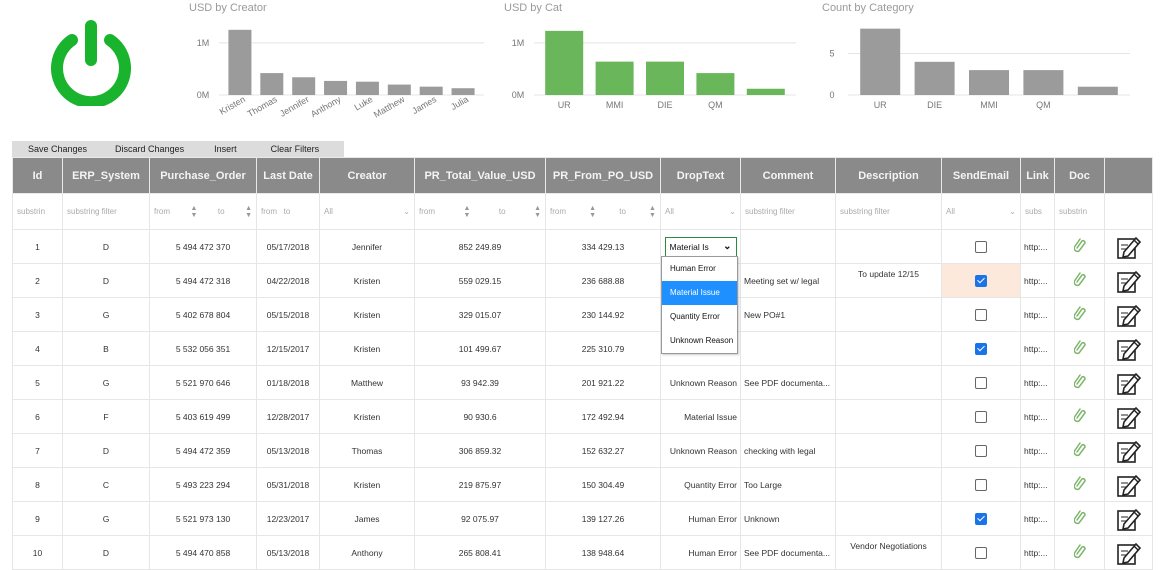 This screenshot has height=570, width=1164. I want to click on cell-from-po: 230 144.92, so click(603, 314).